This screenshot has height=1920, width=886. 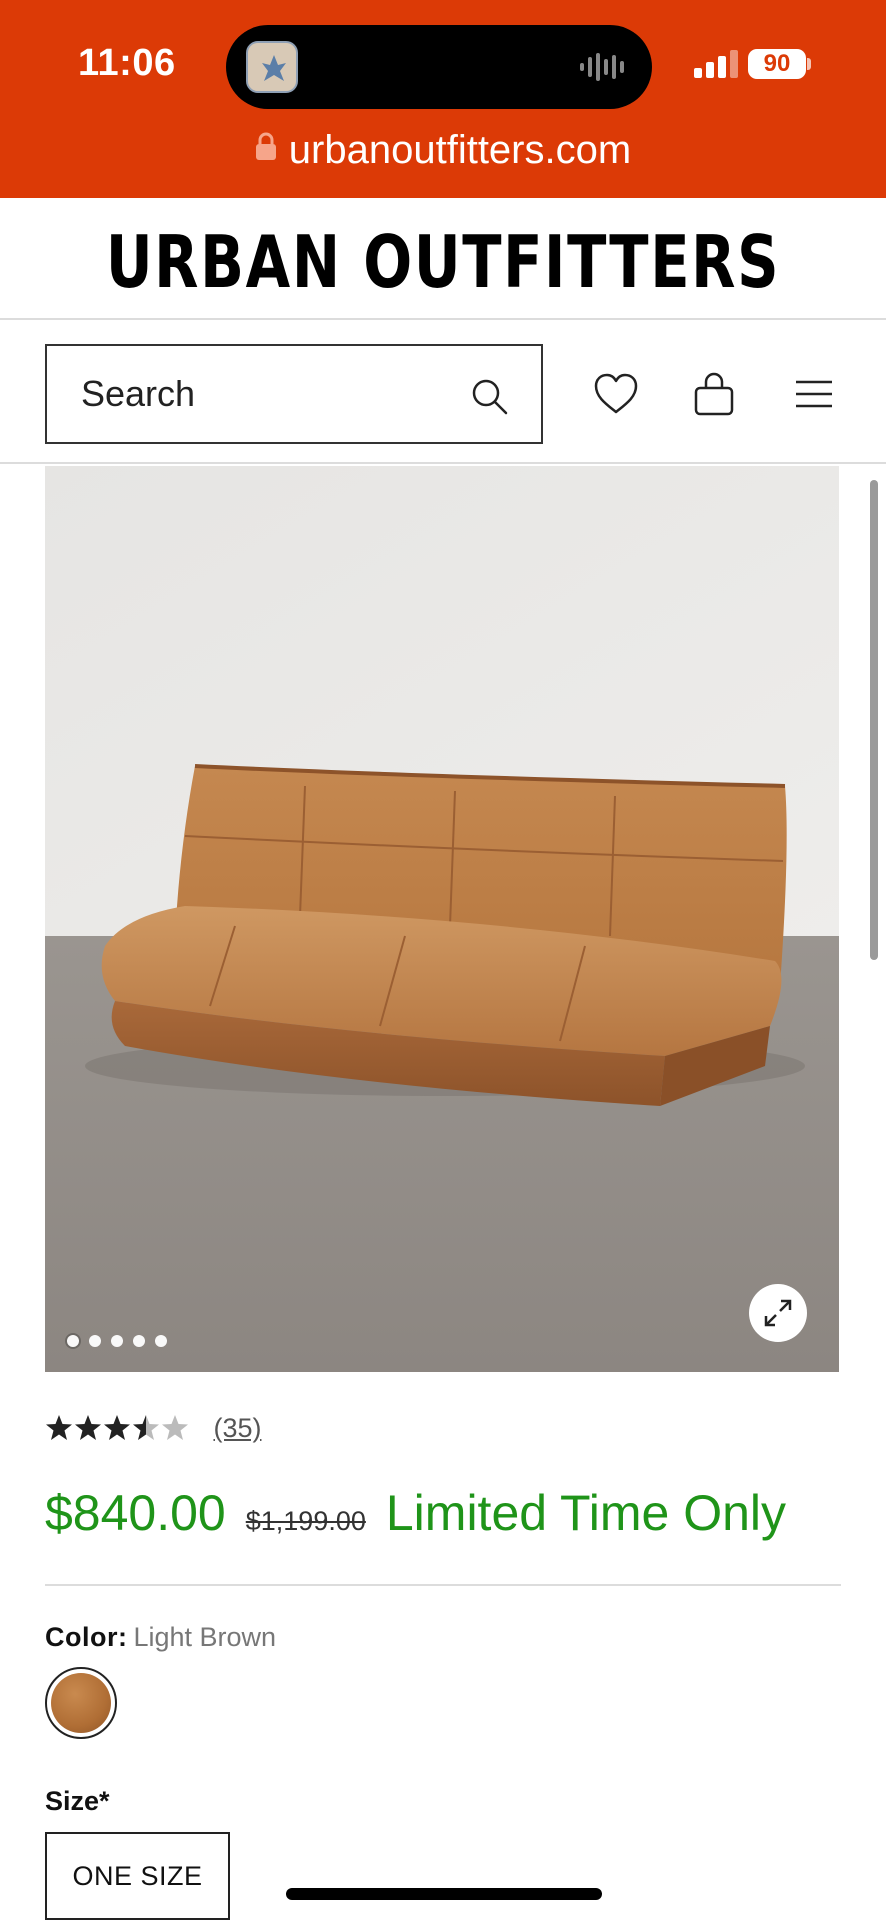 I want to click on swatch-fill, so click(x=81, y=1703).